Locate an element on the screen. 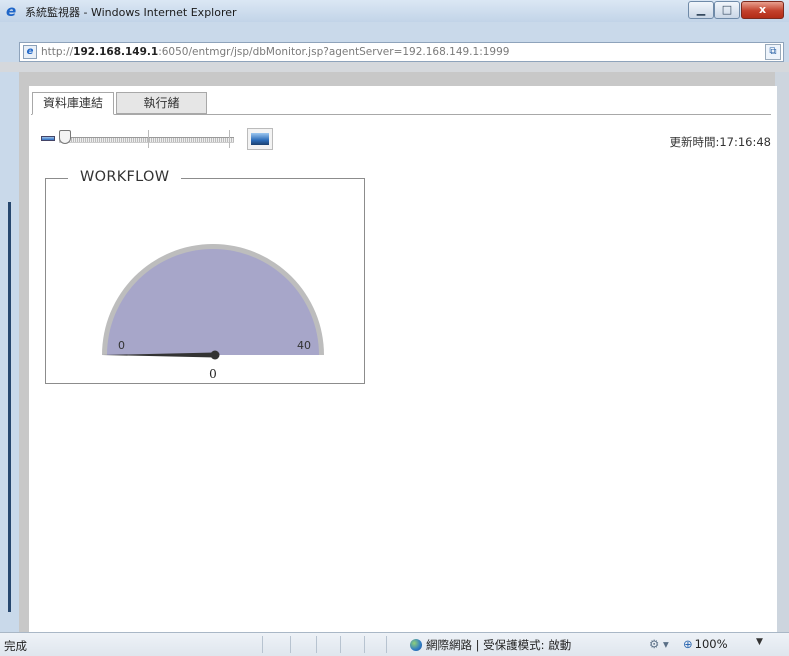 This screenshot has height=656, width=789. security-zone: 網際網路 | 受保護模式: 啟動 is located at coordinates (490, 645).